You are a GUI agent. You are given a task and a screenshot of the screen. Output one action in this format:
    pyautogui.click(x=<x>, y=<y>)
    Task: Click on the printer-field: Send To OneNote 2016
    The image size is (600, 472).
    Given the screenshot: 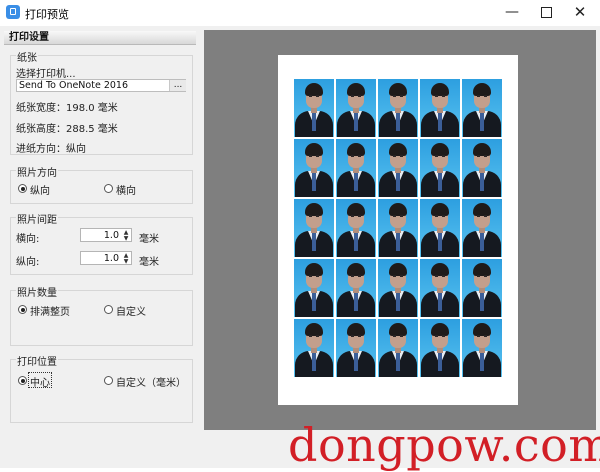 What is the action you would take?
    pyautogui.click(x=101, y=85)
    